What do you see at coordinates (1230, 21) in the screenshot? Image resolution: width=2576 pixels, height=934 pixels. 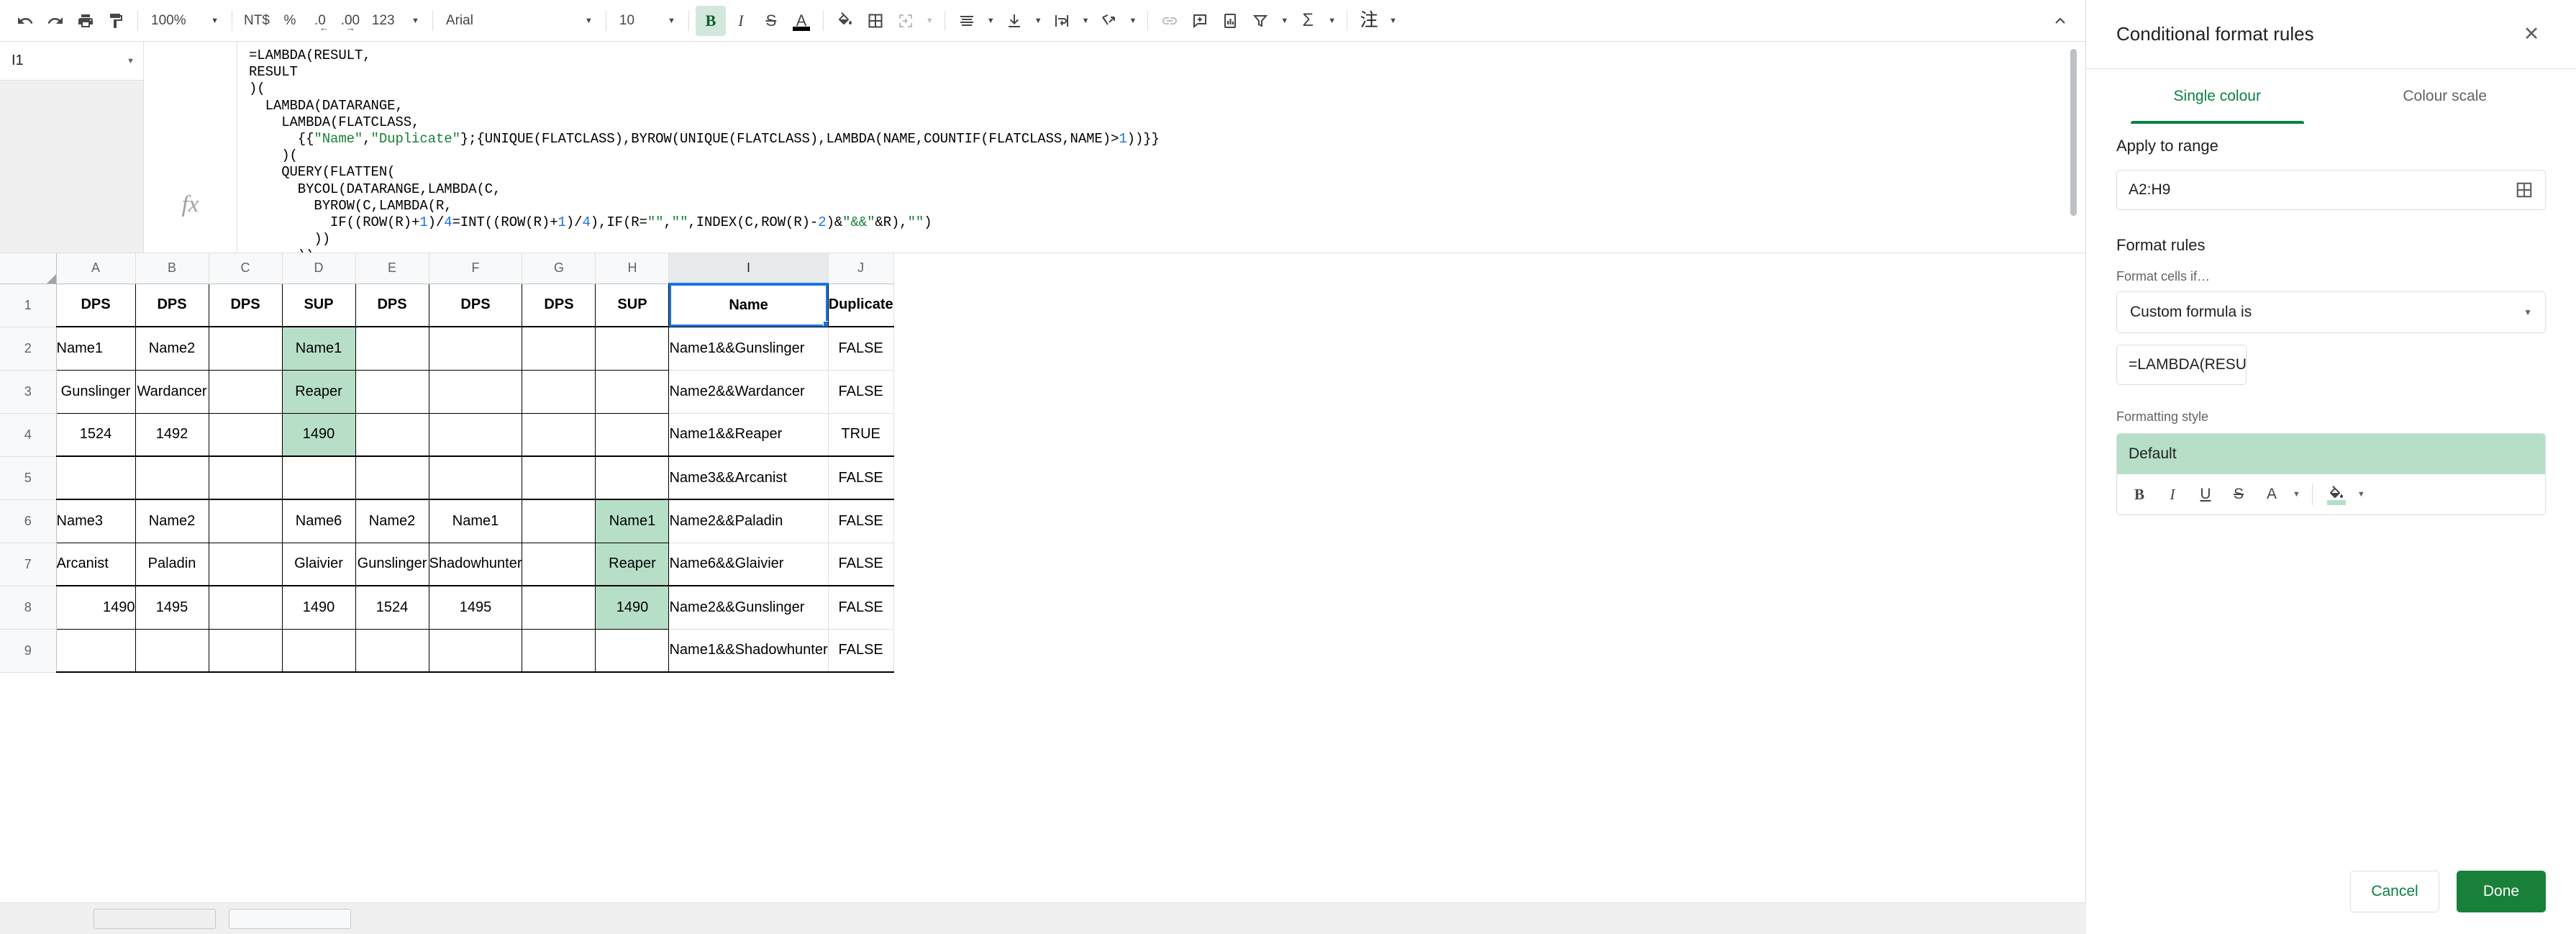 I see `insert-chart-icon` at bounding box center [1230, 21].